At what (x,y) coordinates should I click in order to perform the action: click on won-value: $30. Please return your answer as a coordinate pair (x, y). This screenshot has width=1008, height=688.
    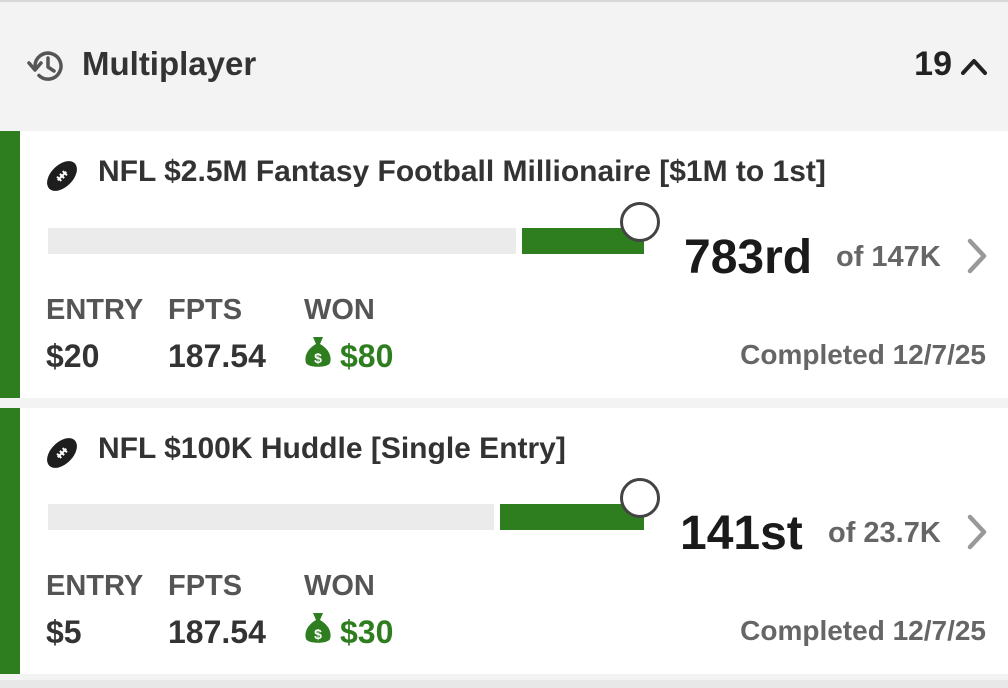
    Looking at the image, I should click on (367, 632).